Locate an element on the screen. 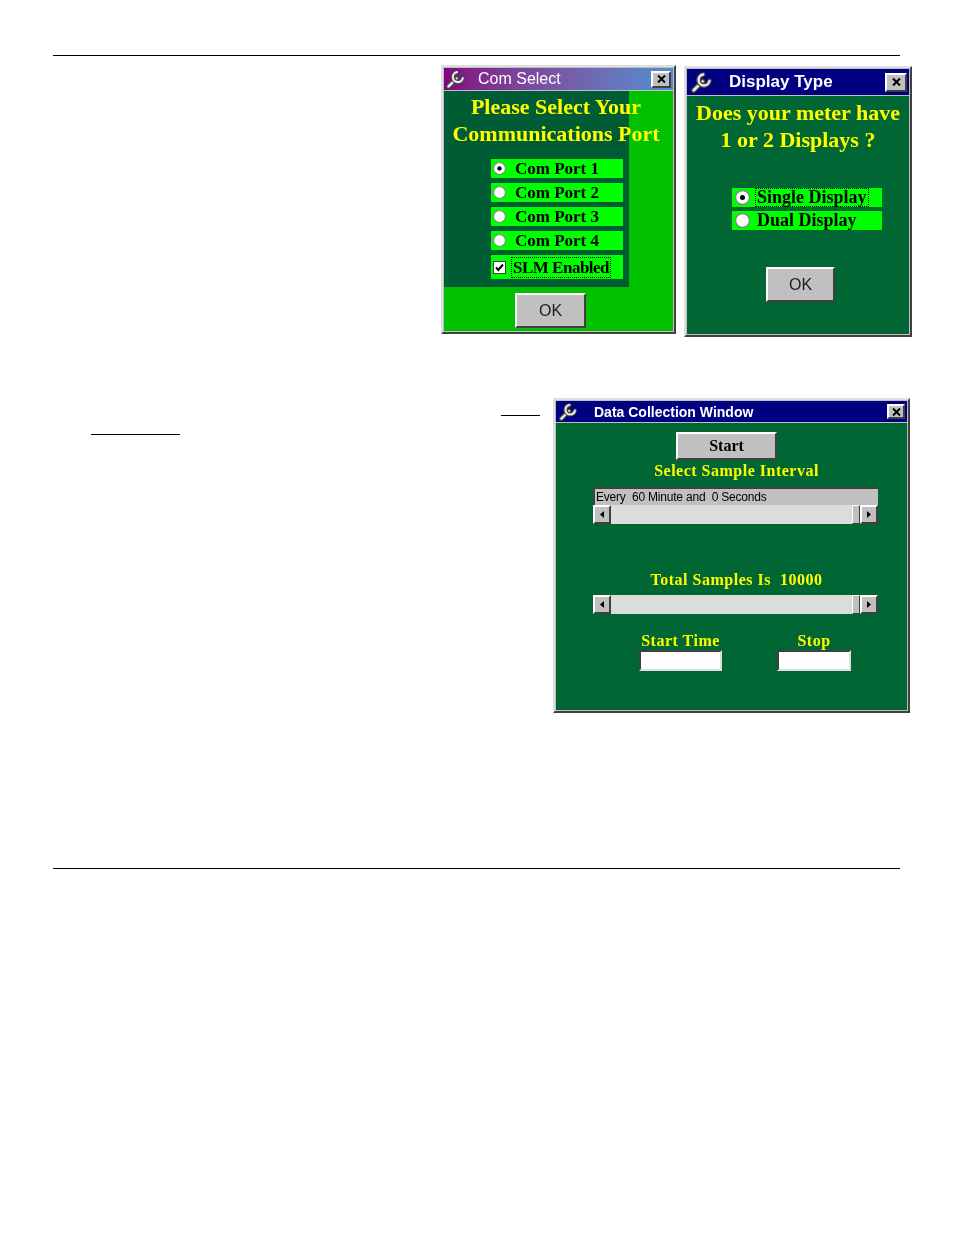 This screenshot has height=1235, width=954. interval-label: Select Sample Interval is located at coordinates (736, 471).